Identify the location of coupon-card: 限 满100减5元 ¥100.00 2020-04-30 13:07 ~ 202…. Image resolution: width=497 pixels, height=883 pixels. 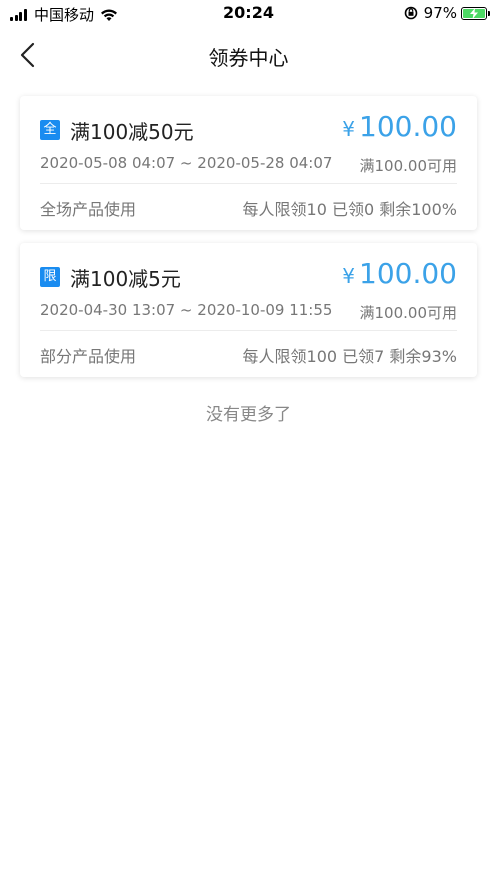
(248, 310).